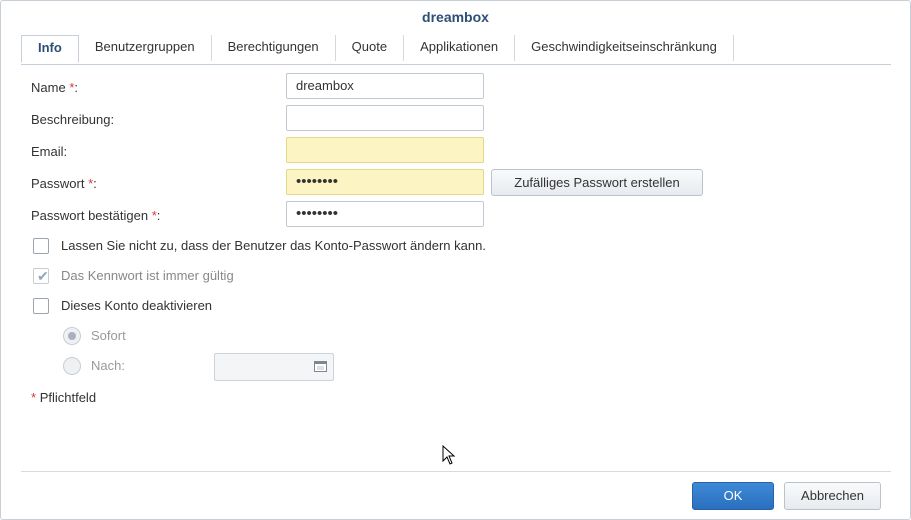 The height and width of the screenshot is (520, 911). I want to click on radio-dot, so click(72, 336).